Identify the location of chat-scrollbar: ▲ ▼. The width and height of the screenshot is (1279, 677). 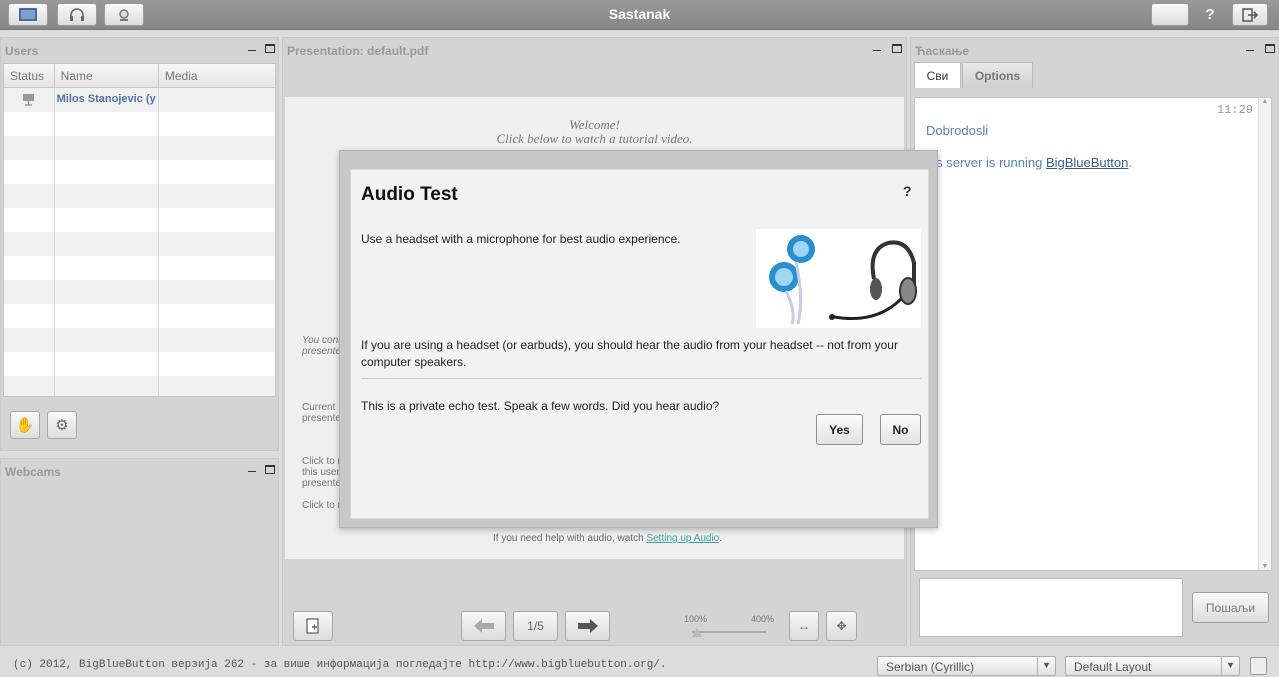
(1264, 334).